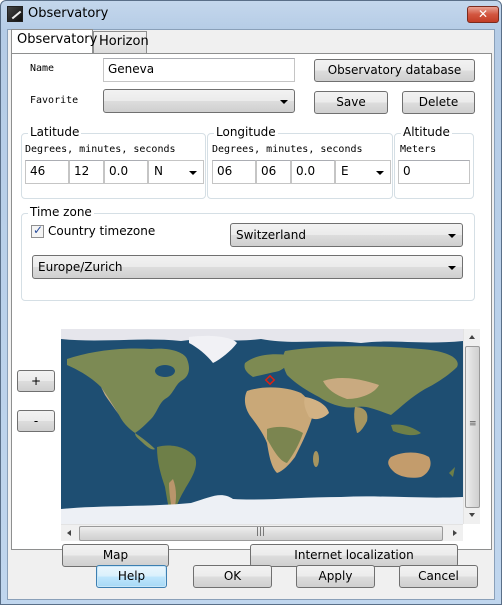 Image resolution: width=502 pixels, height=605 pixels. Describe the element at coordinates (55, 132) in the screenshot. I see `latitude-title: Latitude` at that location.